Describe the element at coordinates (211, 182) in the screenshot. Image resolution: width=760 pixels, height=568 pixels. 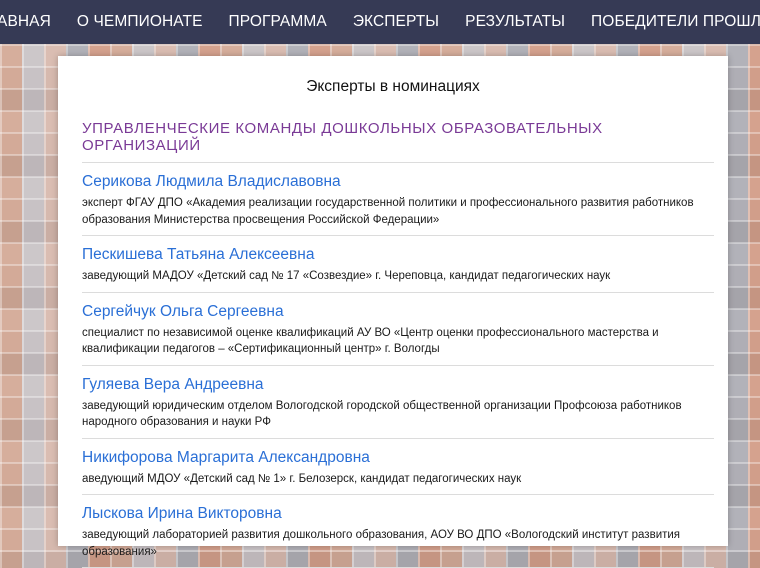
I see `expert-name-link: Серикова Людмила Владиславовна` at that location.